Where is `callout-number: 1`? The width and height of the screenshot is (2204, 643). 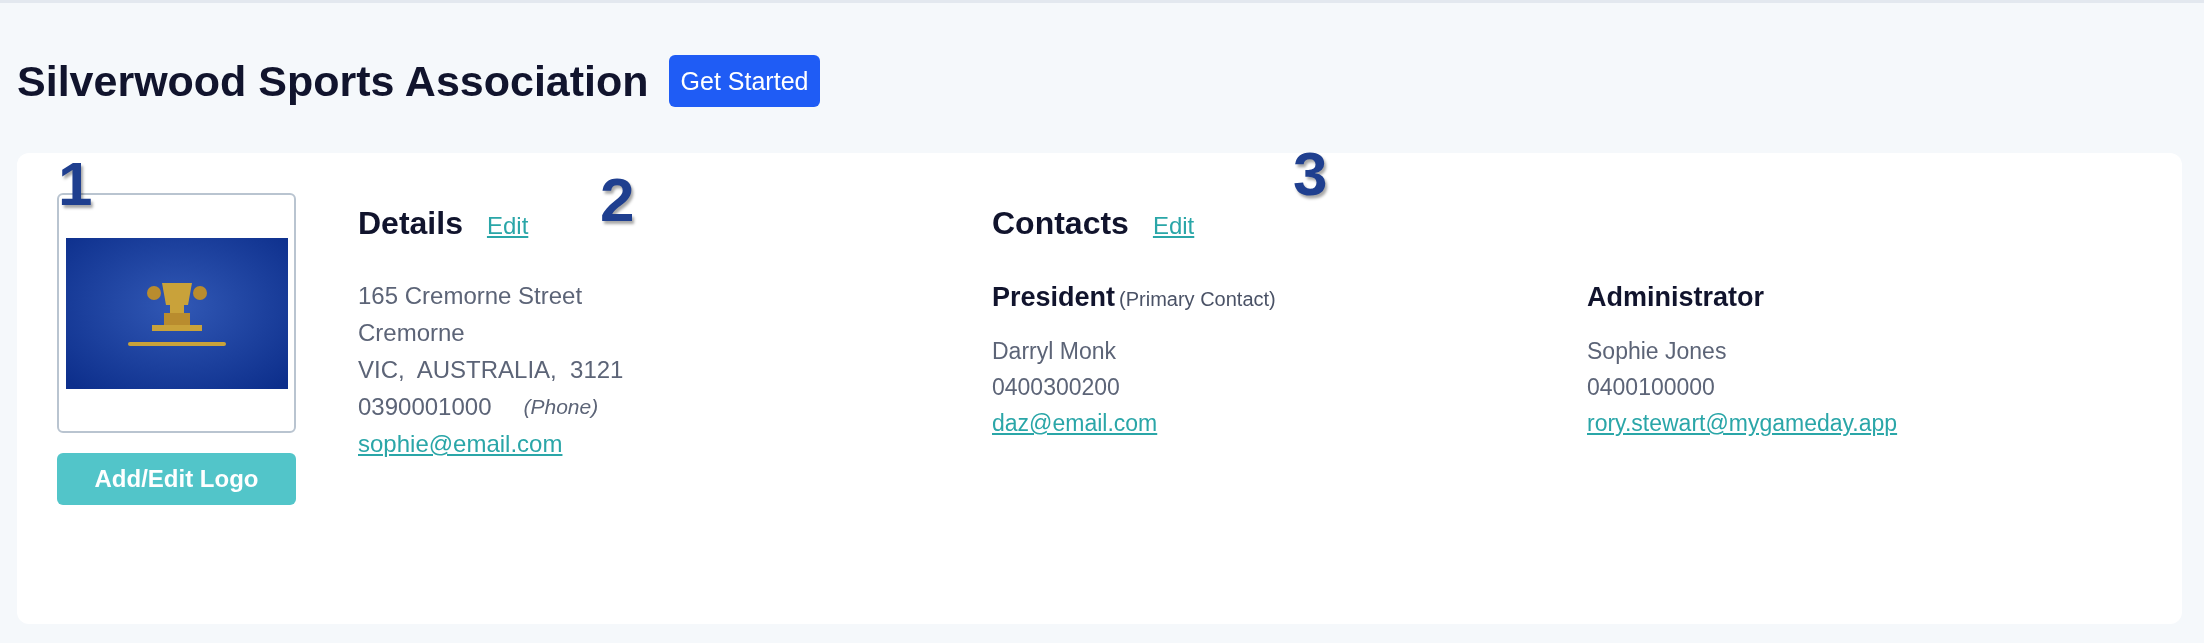 callout-number: 1 is located at coordinates (75, 184).